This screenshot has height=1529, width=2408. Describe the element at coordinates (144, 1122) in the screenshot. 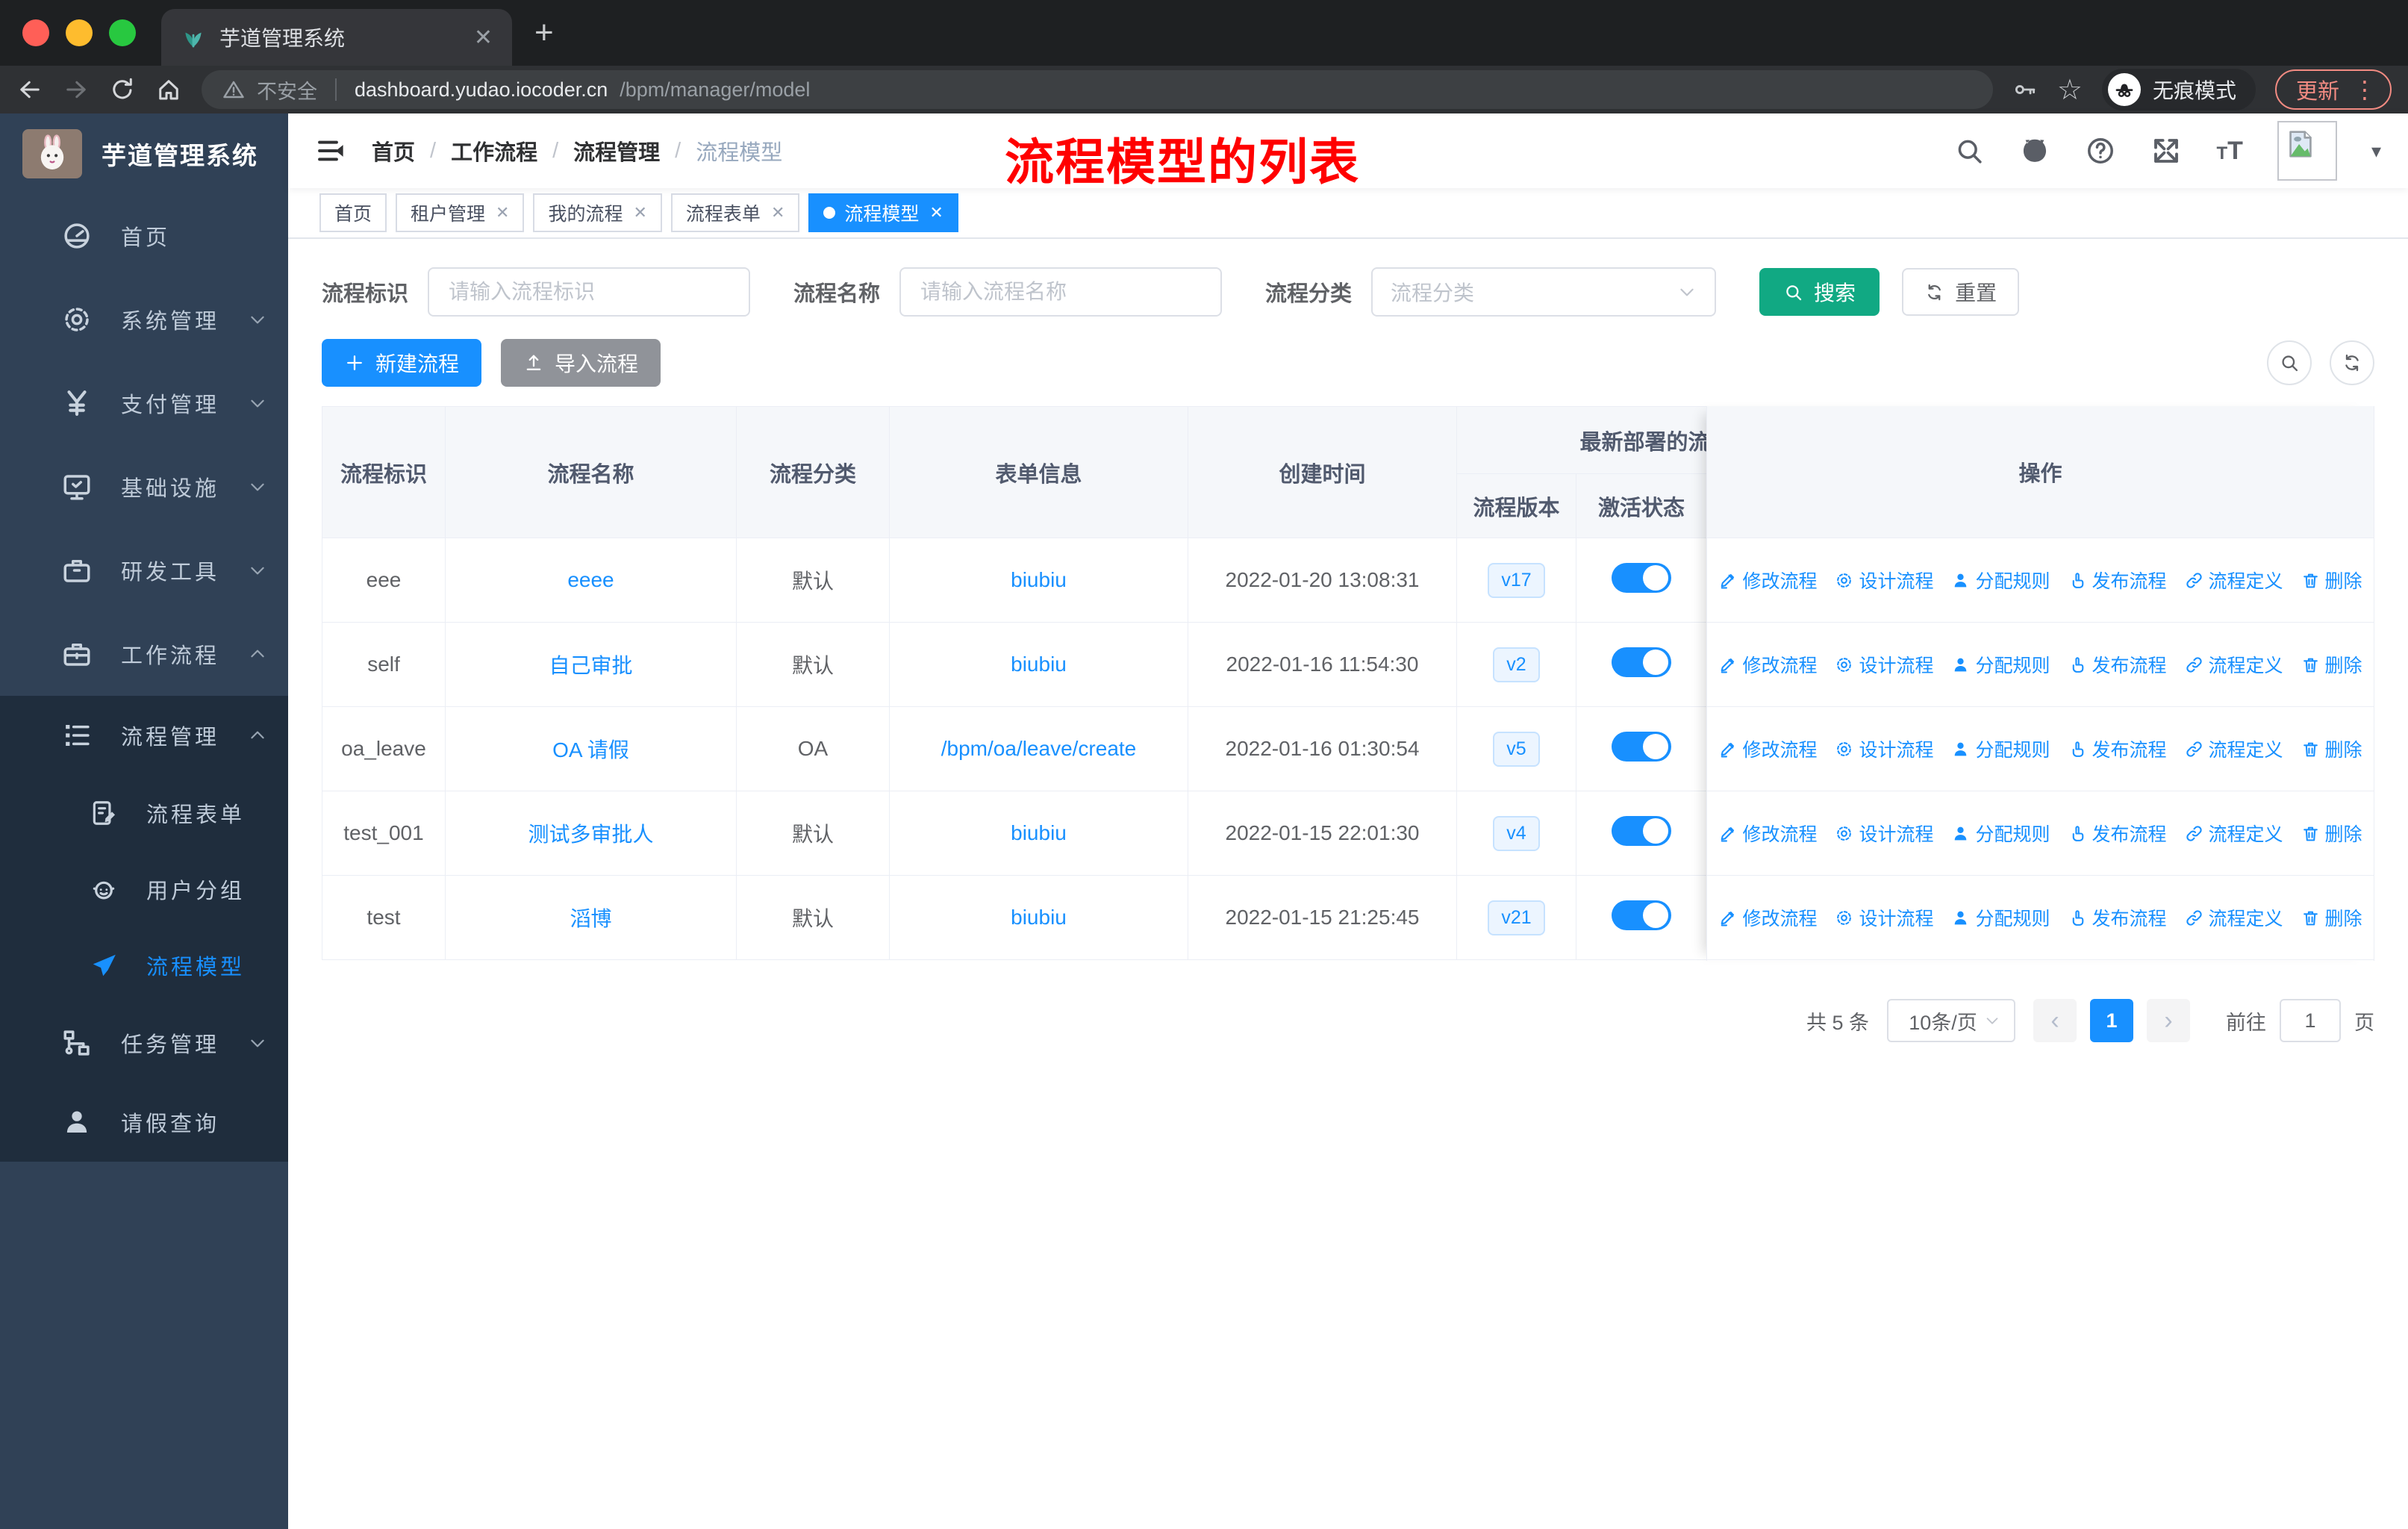

I see `sidebar-item-leave-query: 请假查询` at that location.